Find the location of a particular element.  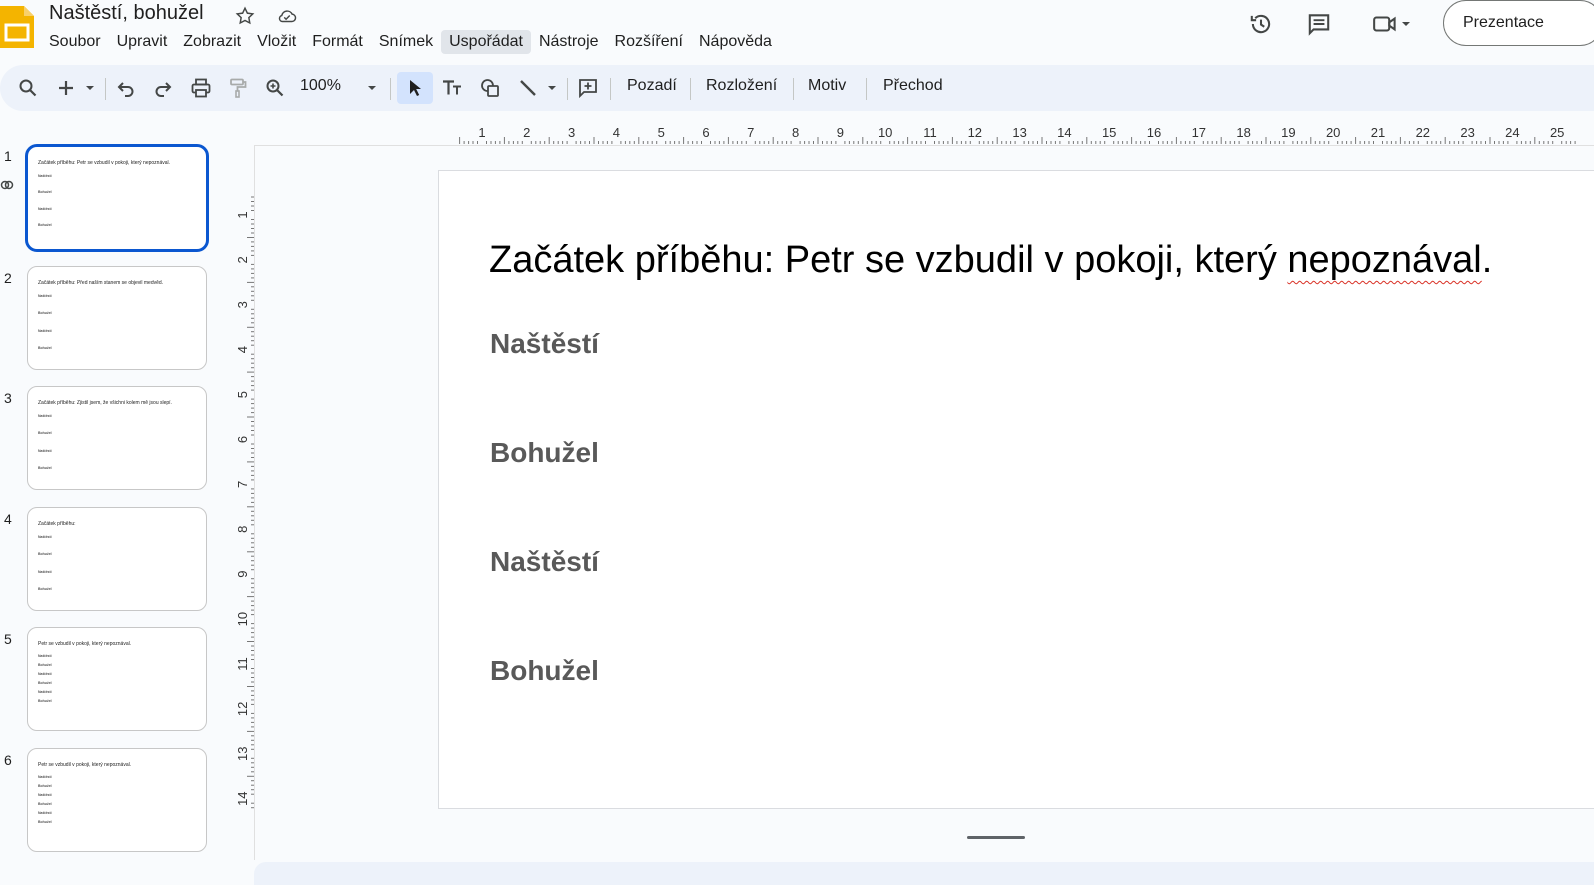

paint-format-button is located at coordinates (238, 88).